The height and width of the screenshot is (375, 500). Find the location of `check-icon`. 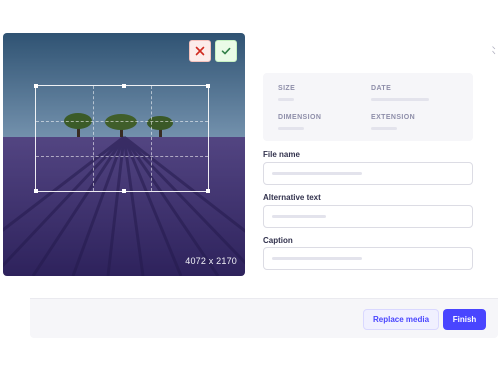

check-icon is located at coordinates (226, 51).